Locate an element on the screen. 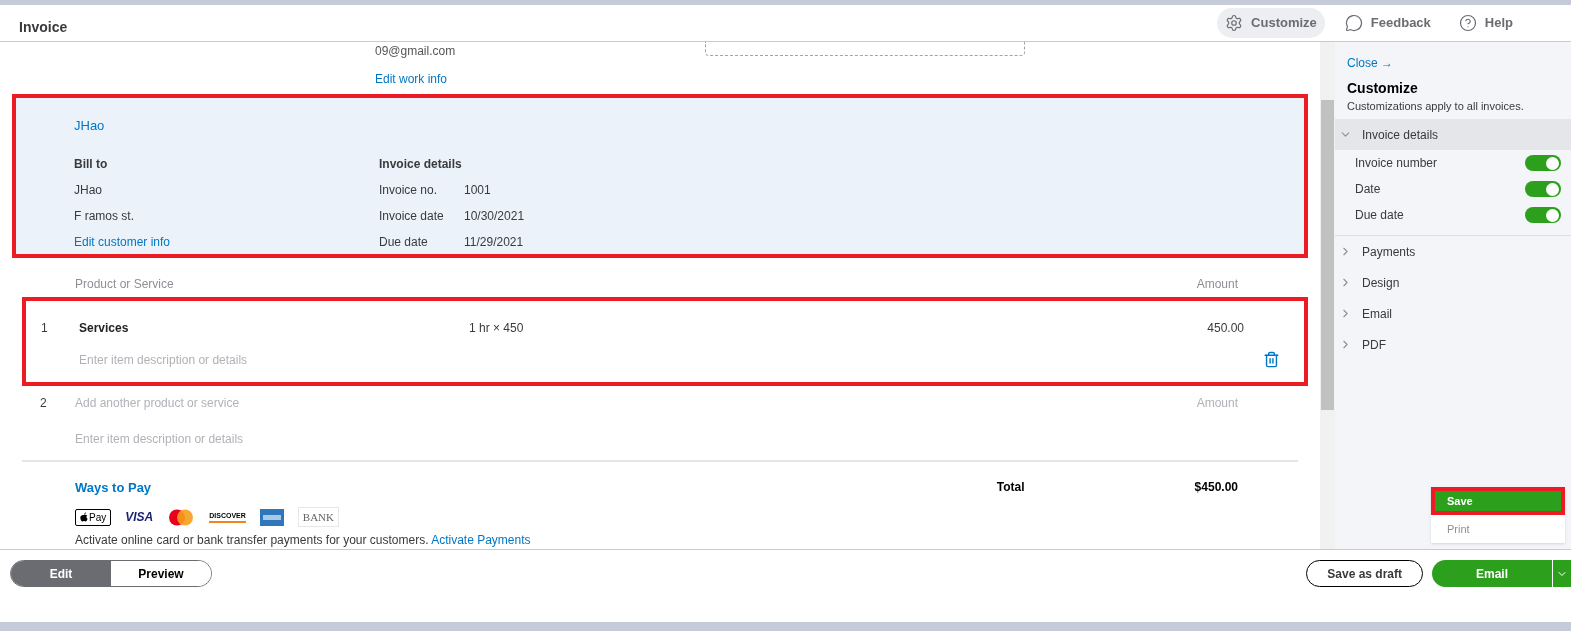 This screenshot has width=1571, height=631. email-button: Email is located at coordinates (1492, 573).